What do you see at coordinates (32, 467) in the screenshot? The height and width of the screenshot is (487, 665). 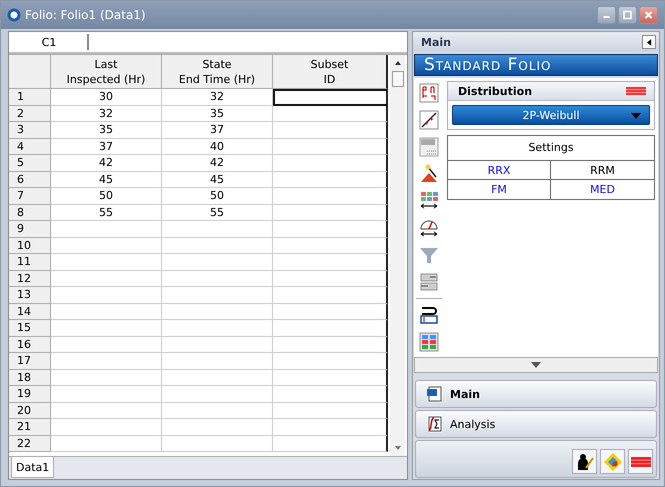 I see `sheet-tab: Data1` at bounding box center [32, 467].